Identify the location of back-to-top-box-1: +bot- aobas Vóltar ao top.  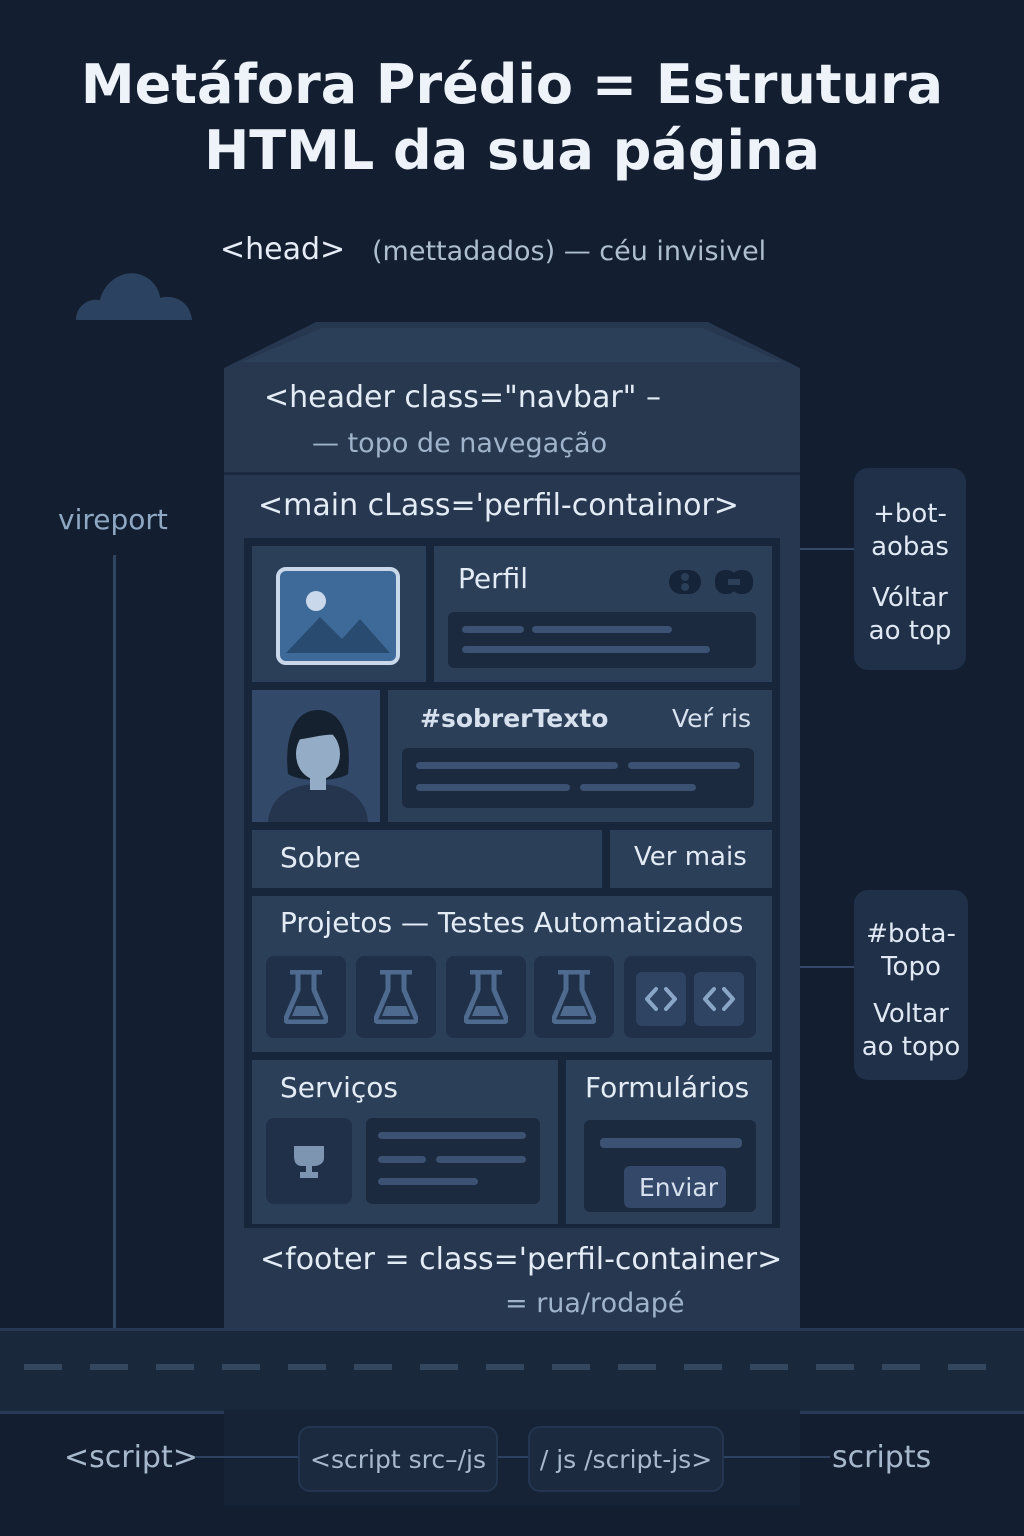
(910, 569).